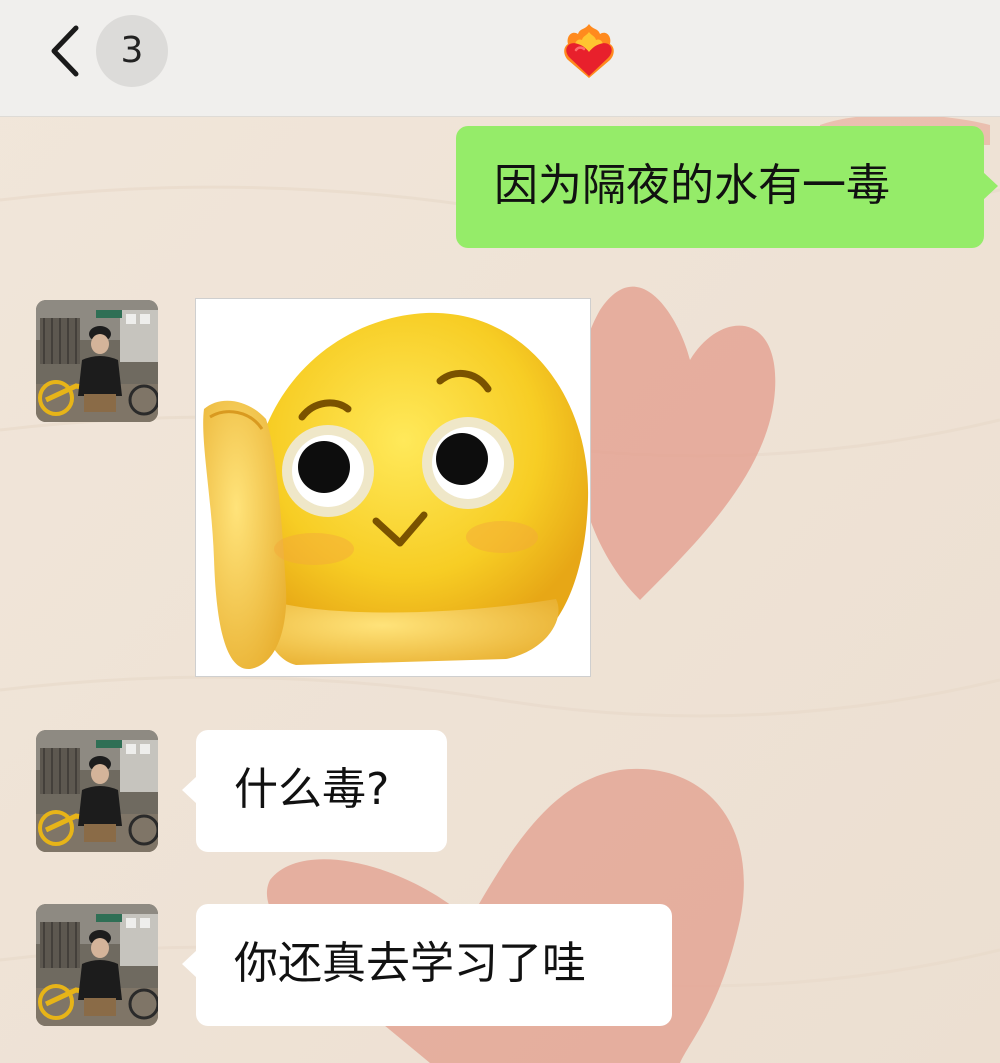 The width and height of the screenshot is (1000, 1063). Describe the element at coordinates (589, 51) in the screenshot. I see `heart-on-fire-icon` at that location.